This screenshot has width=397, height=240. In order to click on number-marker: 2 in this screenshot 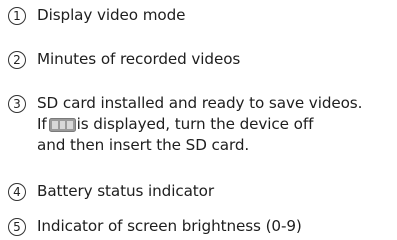, I will do `click(17, 60)`.